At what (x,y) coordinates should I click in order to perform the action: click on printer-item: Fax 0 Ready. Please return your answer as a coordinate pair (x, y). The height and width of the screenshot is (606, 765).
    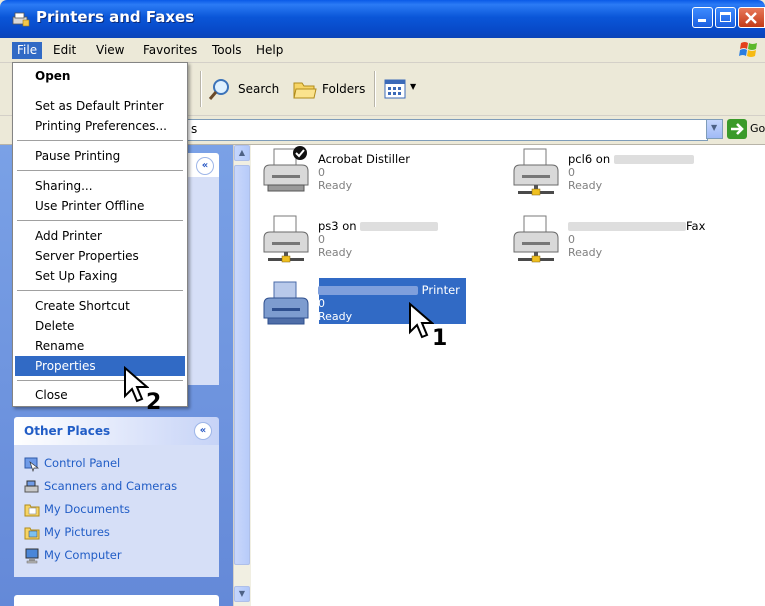
    Looking at the image, I should click on (610, 242).